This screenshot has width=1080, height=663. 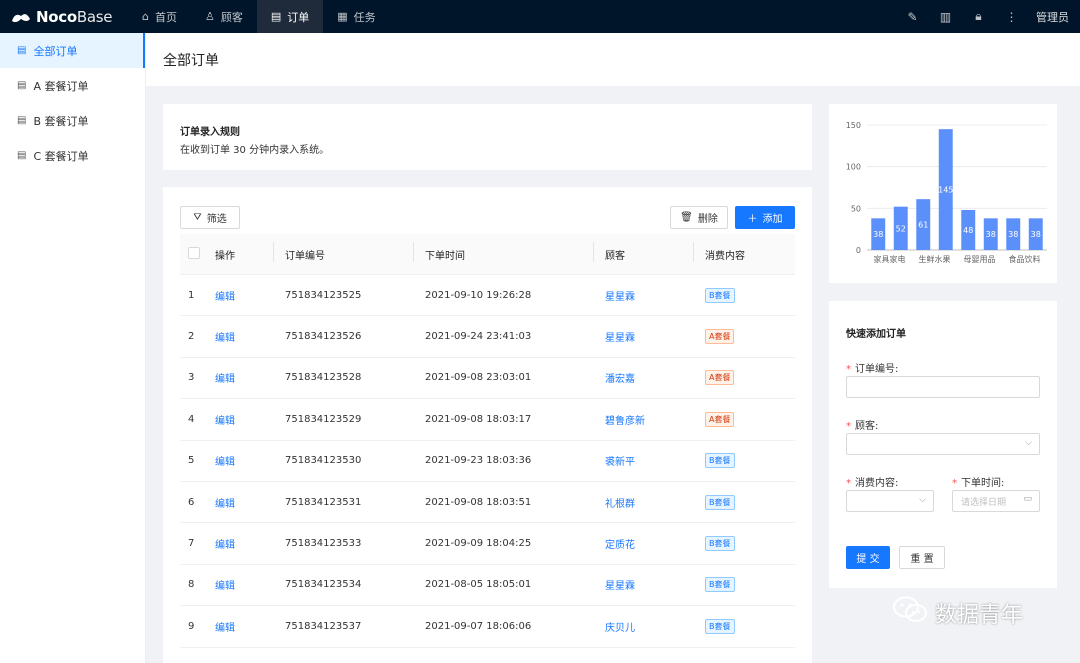 What do you see at coordinates (625, 421) in the screenshot?
I see `customer-link: 碧鲁彦新` at bounding box center [625, 421].